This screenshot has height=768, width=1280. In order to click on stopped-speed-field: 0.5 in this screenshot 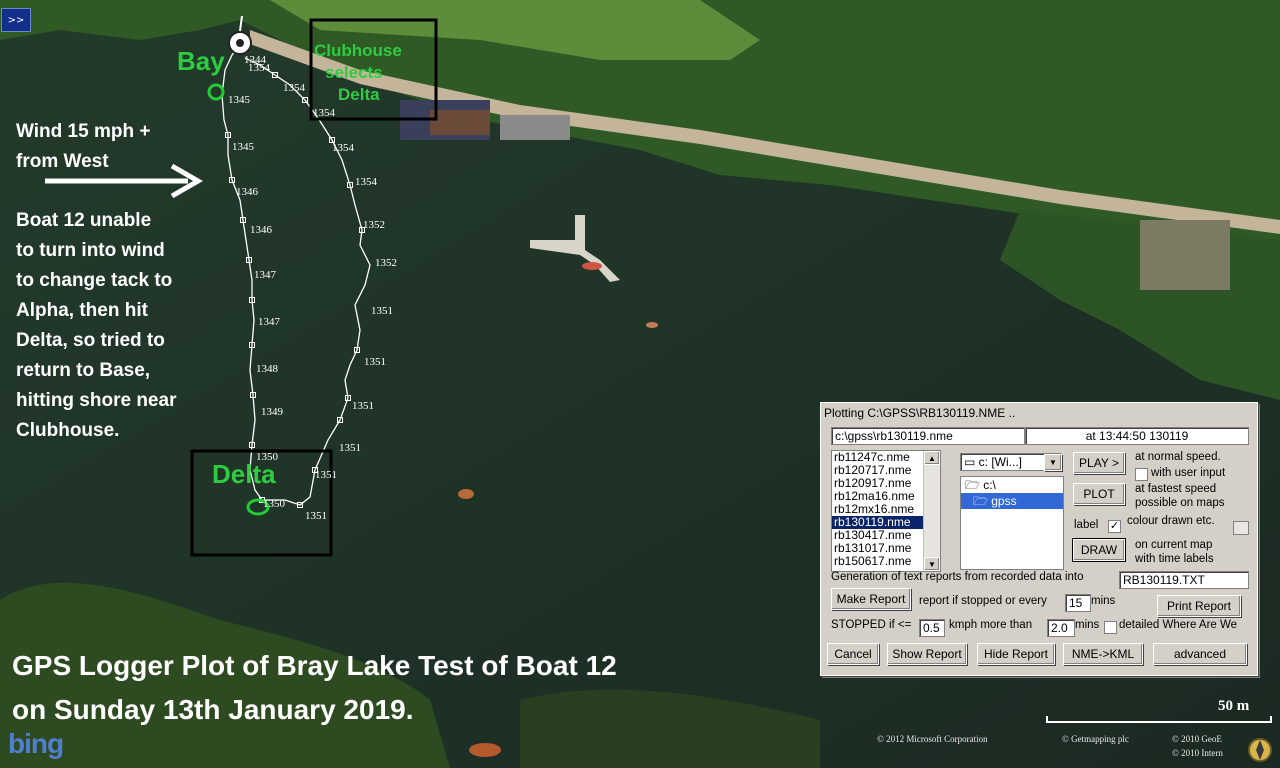, I will do `click(932, 628)`.